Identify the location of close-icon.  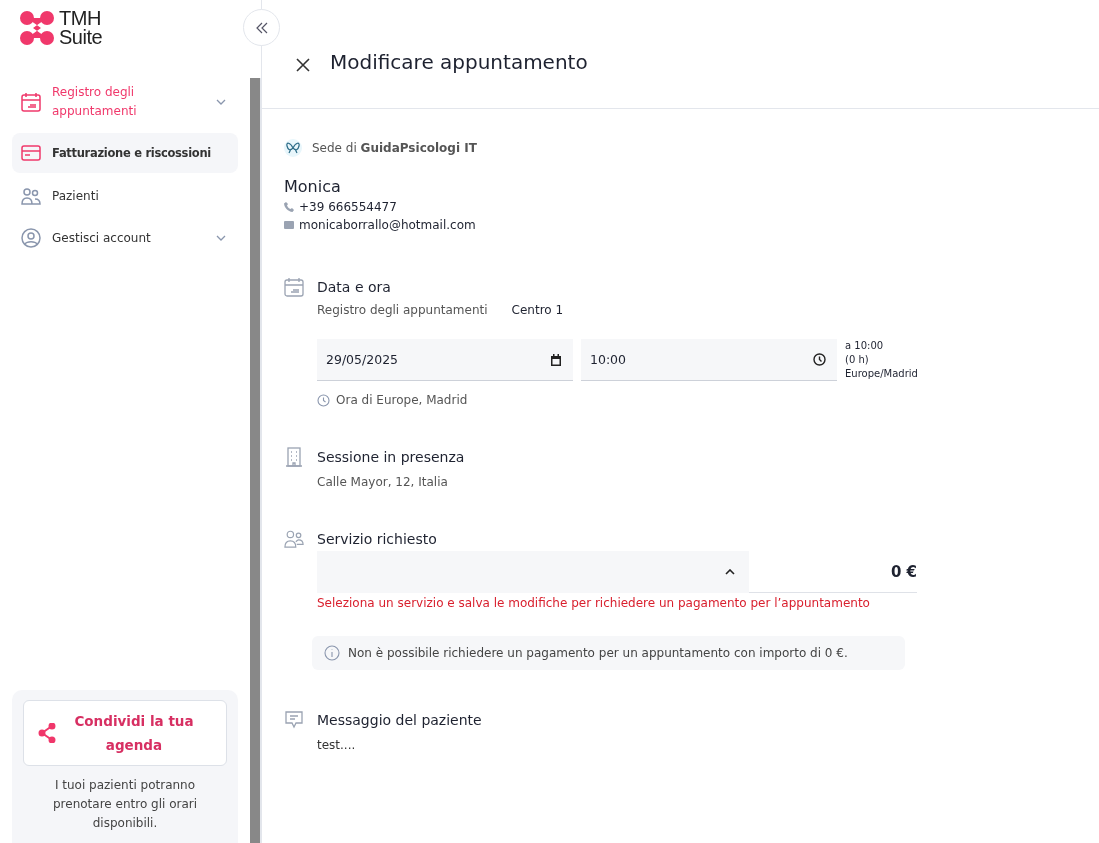
(303, 65).